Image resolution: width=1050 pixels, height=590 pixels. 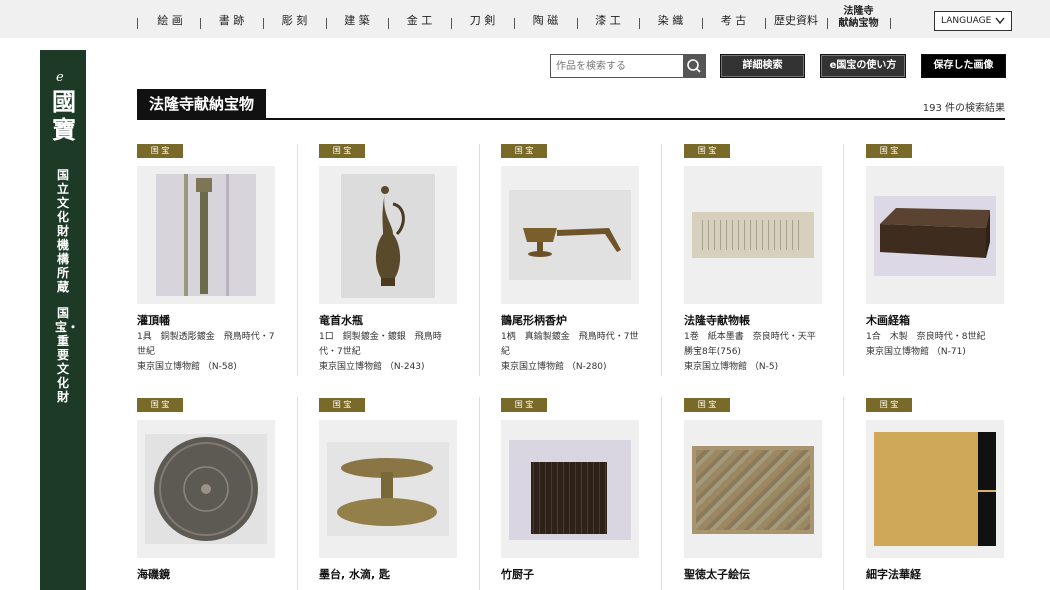 I want to click on artwork-title: 竹厨子, so click(x=517, y=574).